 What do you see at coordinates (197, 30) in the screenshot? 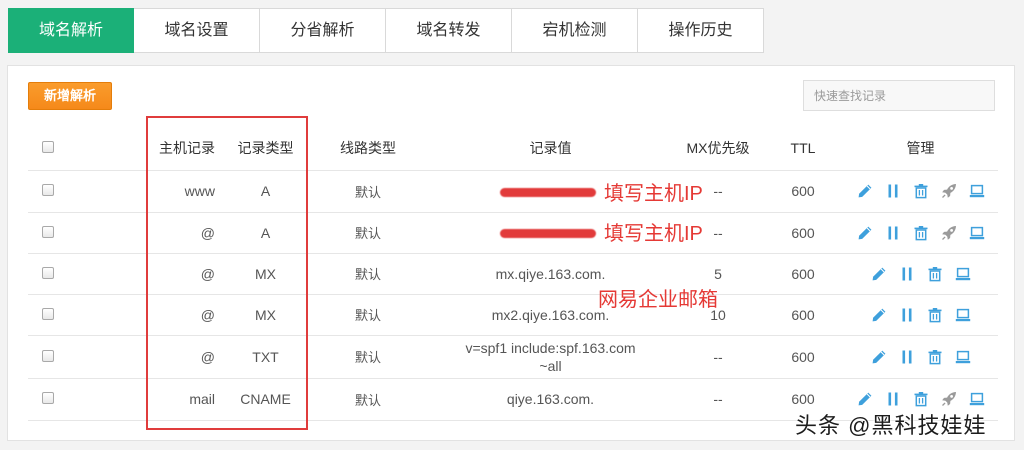
I see `tab-domain-settings: 域名设置` at bounding box center [197, 30].